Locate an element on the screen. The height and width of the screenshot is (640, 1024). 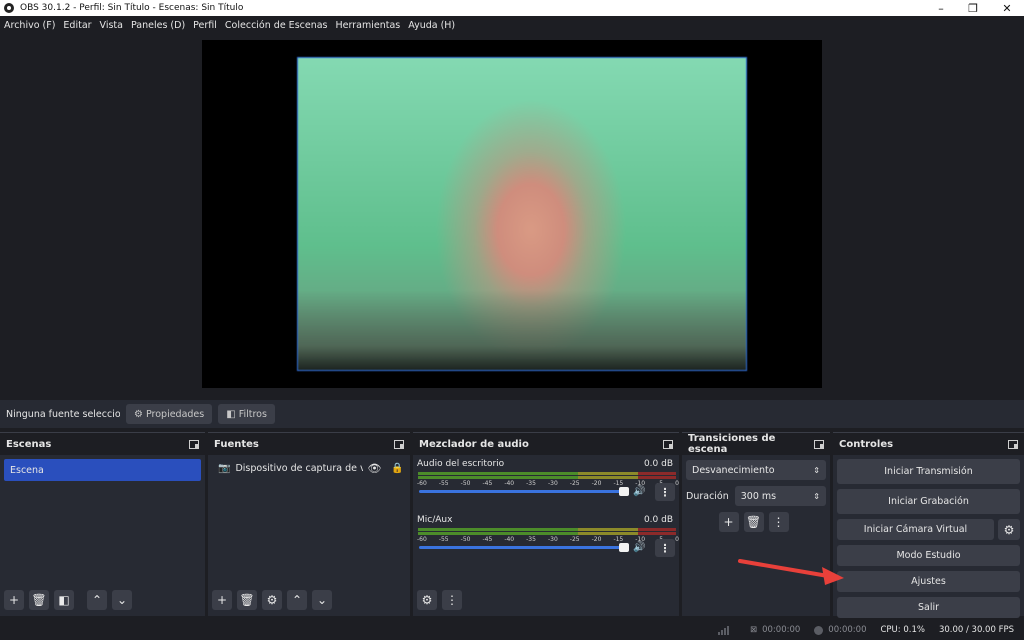
close-button: ✕ is located at coordinates (1007, 8).